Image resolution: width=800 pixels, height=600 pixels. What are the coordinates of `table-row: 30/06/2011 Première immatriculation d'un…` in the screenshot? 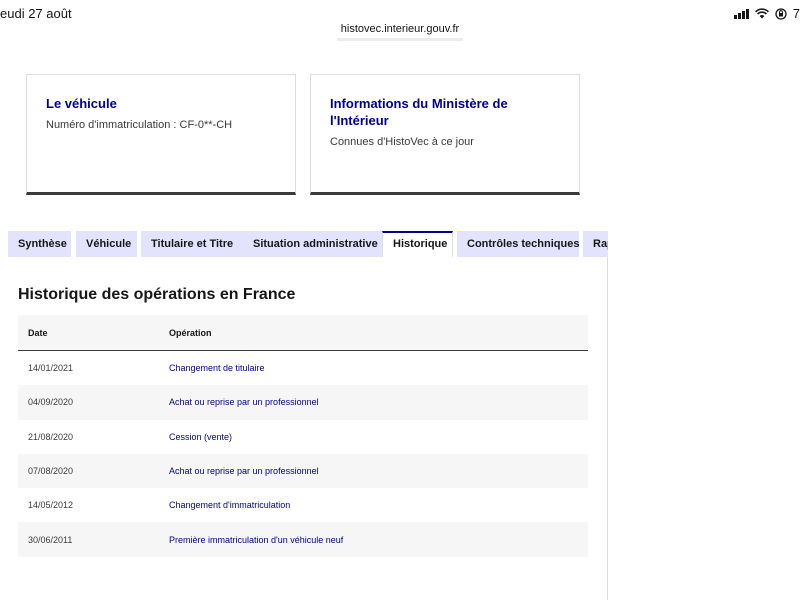 It's located at (303, 539).